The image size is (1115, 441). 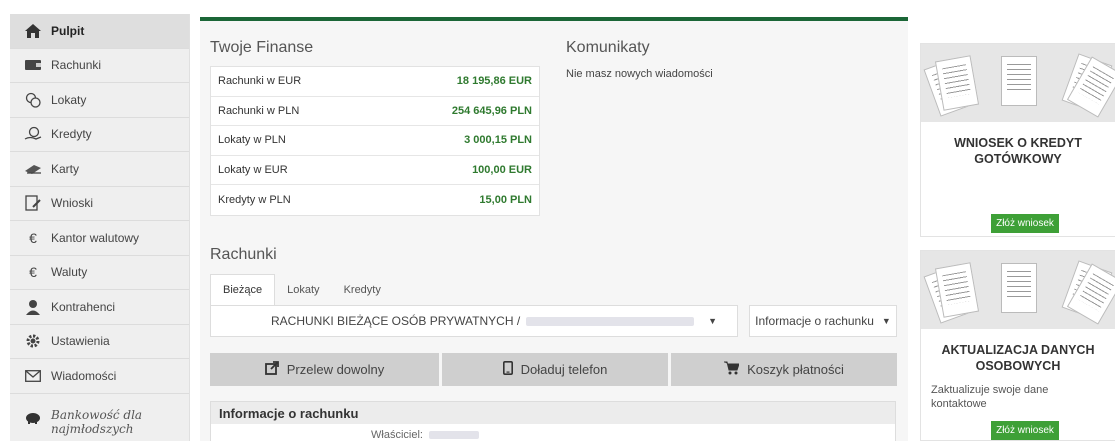 I want to click on sidebar-item-waluty: € Waluty, so click(x=99, y=273).